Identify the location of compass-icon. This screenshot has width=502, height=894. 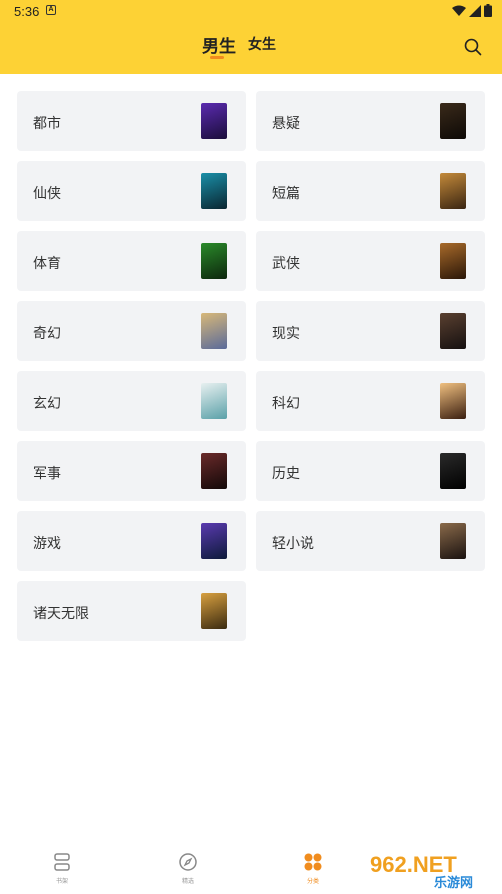
(188, 862).